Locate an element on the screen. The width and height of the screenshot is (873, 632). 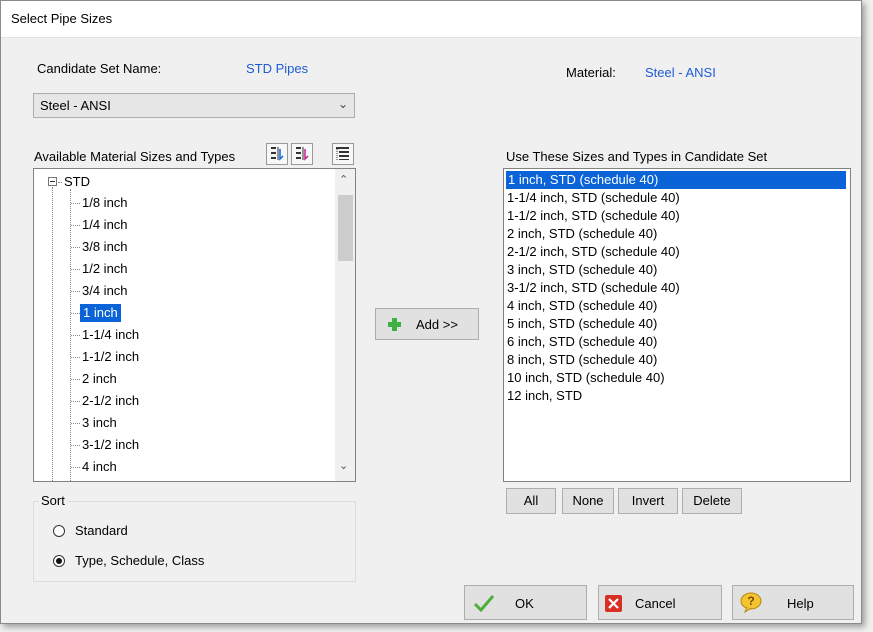
help-button: ? Help is located at coordinates (793, 602).